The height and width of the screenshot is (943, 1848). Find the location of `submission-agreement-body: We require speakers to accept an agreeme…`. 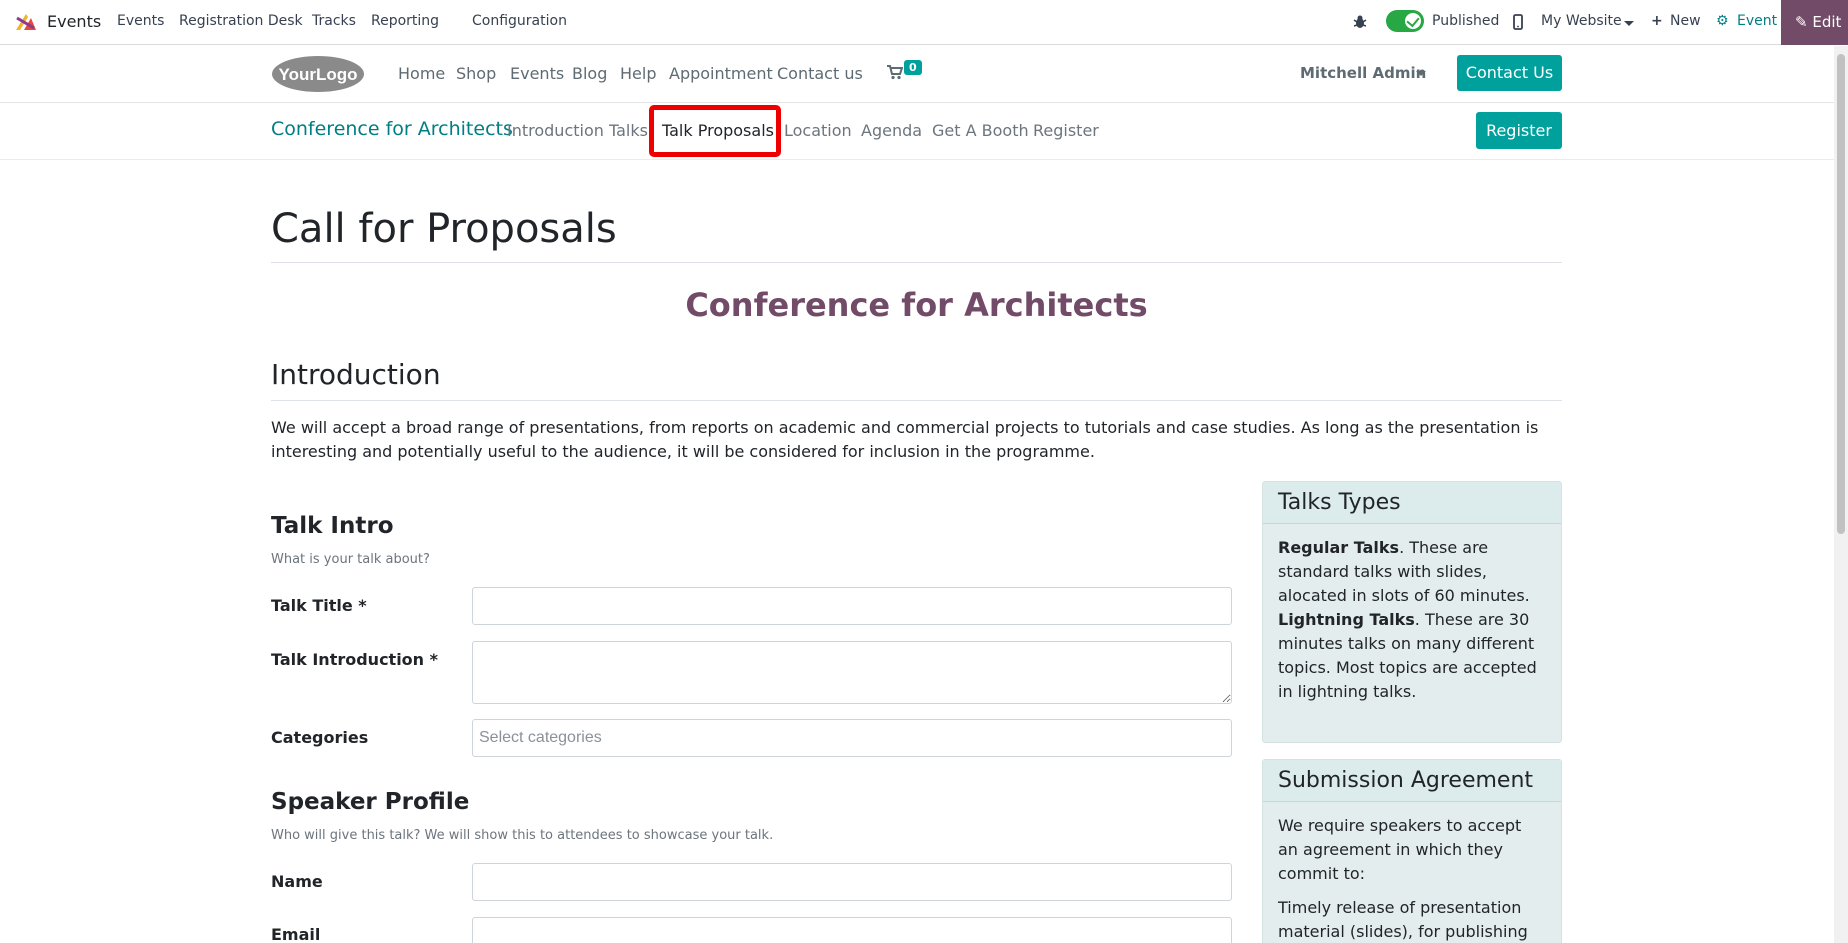

submission-agreement-body: We require speakers to accept an agreeme… is located at coordinates (1412, 872).